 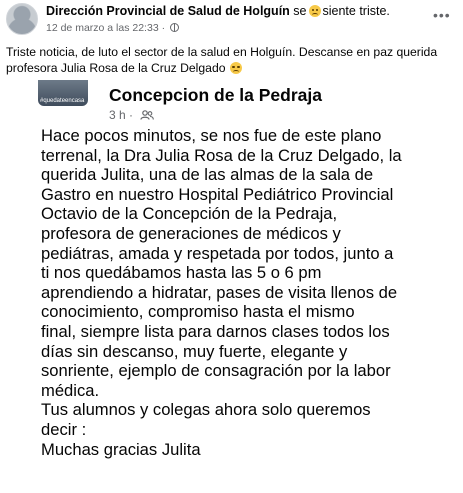 I want to click on feeling-text: siente triste., so click(x=356, y=11).